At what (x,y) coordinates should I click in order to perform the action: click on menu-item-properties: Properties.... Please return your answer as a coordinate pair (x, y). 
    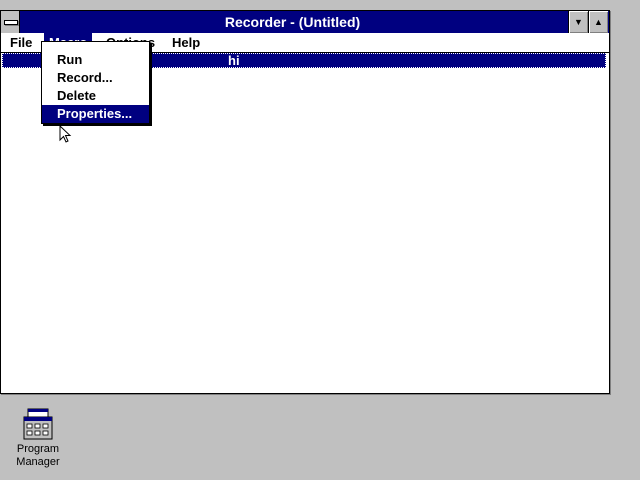
    Looking at the image, I should click on (95, 114).